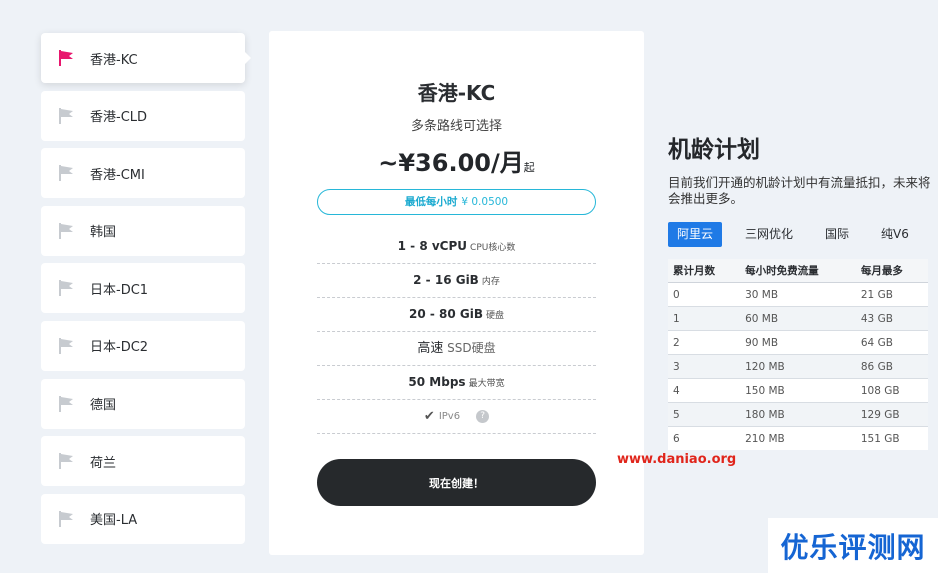 This screenshot has height=573, width=938. I want to click on table-row: 1 60 MB 43 GB, so click(798, 318).